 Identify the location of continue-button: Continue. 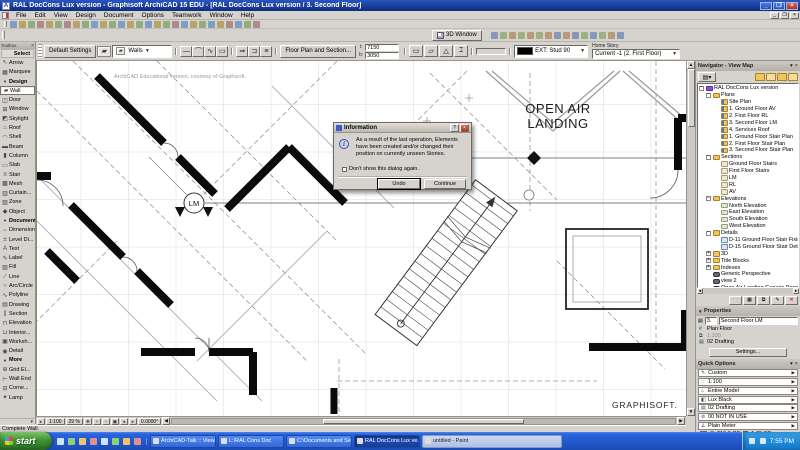
(445, 184).